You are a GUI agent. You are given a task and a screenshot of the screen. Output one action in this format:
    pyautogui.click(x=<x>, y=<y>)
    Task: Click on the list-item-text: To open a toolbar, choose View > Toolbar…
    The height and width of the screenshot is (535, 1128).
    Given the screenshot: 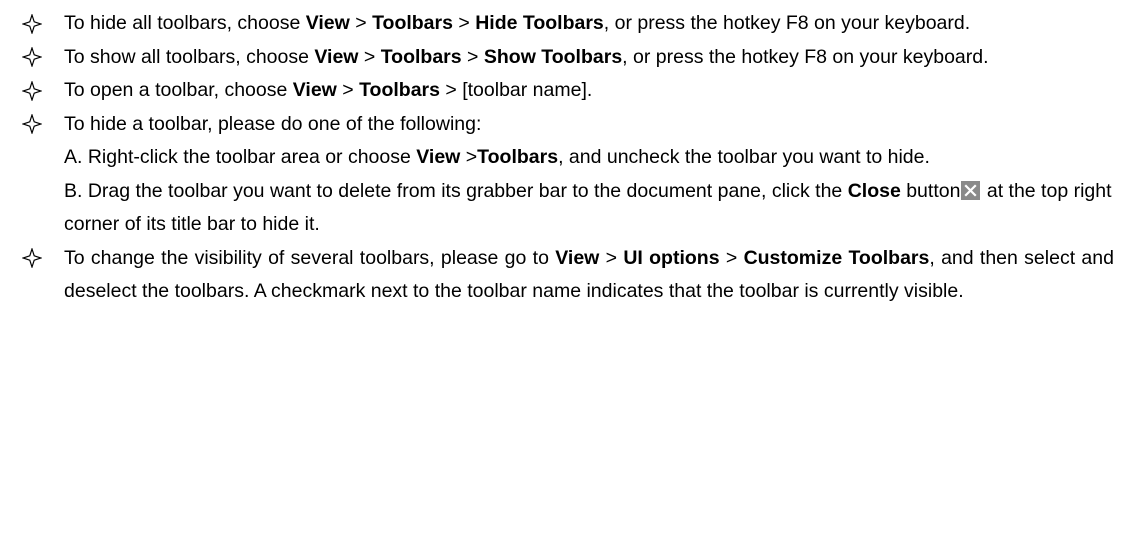 What is the action you would take?
    pyautogui.click(x=328, y=90)
    